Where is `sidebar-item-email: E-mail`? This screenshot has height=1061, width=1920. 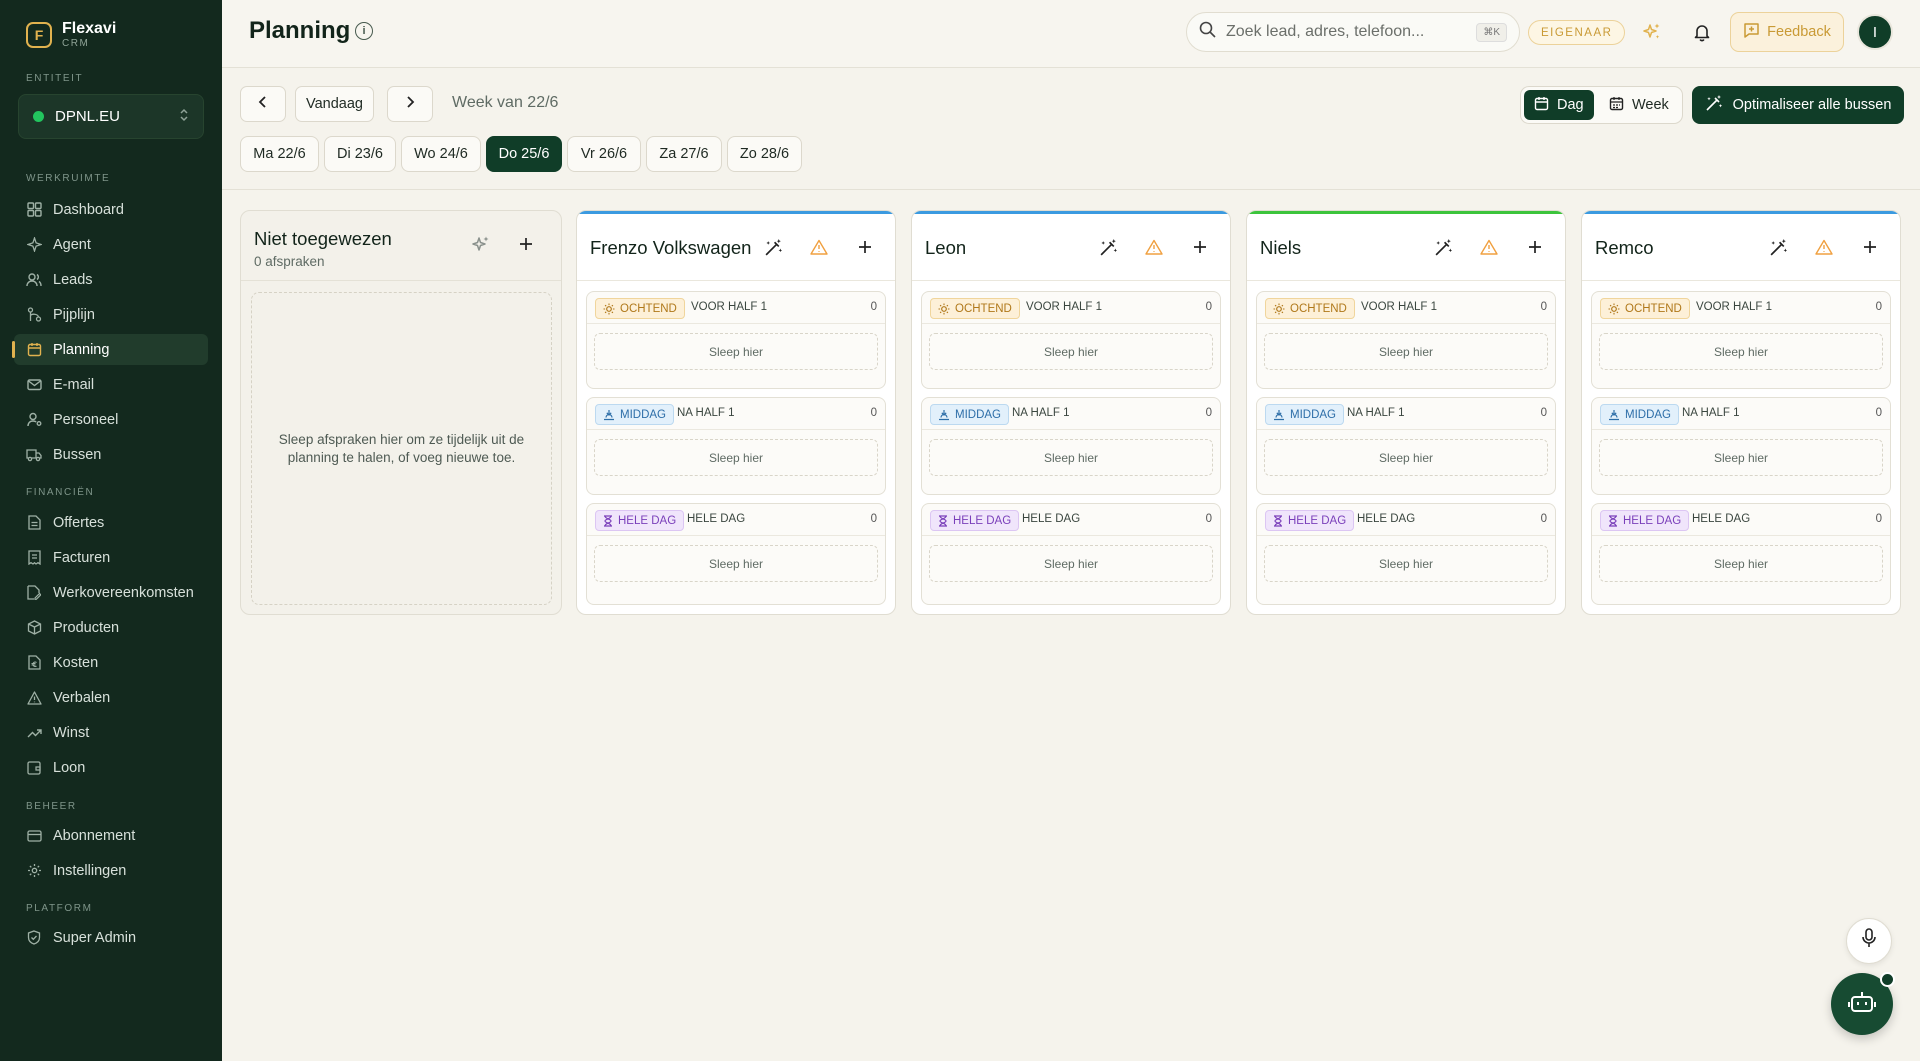 sidebar-item-email: E-mail is located at coordinates (111, 384).